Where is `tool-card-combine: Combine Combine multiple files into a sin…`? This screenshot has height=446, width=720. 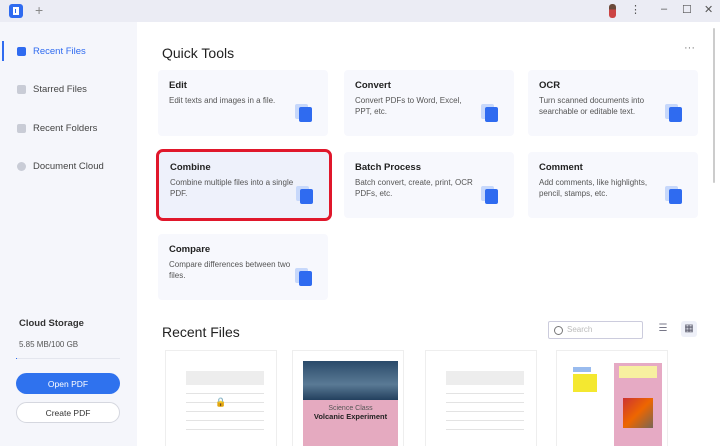 tool-card-combine: Combine Combine multiple files into a sin… is located at coordinates (244, 185).